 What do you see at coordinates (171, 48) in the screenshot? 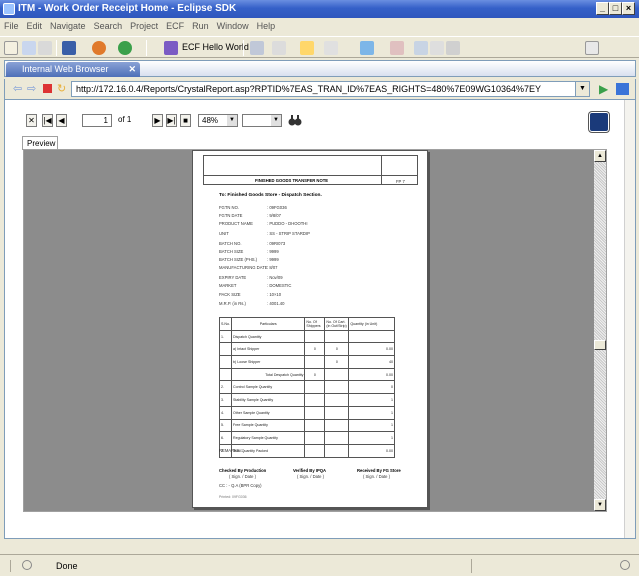
I see `ecf-icon` at bounding box center [171, 48].